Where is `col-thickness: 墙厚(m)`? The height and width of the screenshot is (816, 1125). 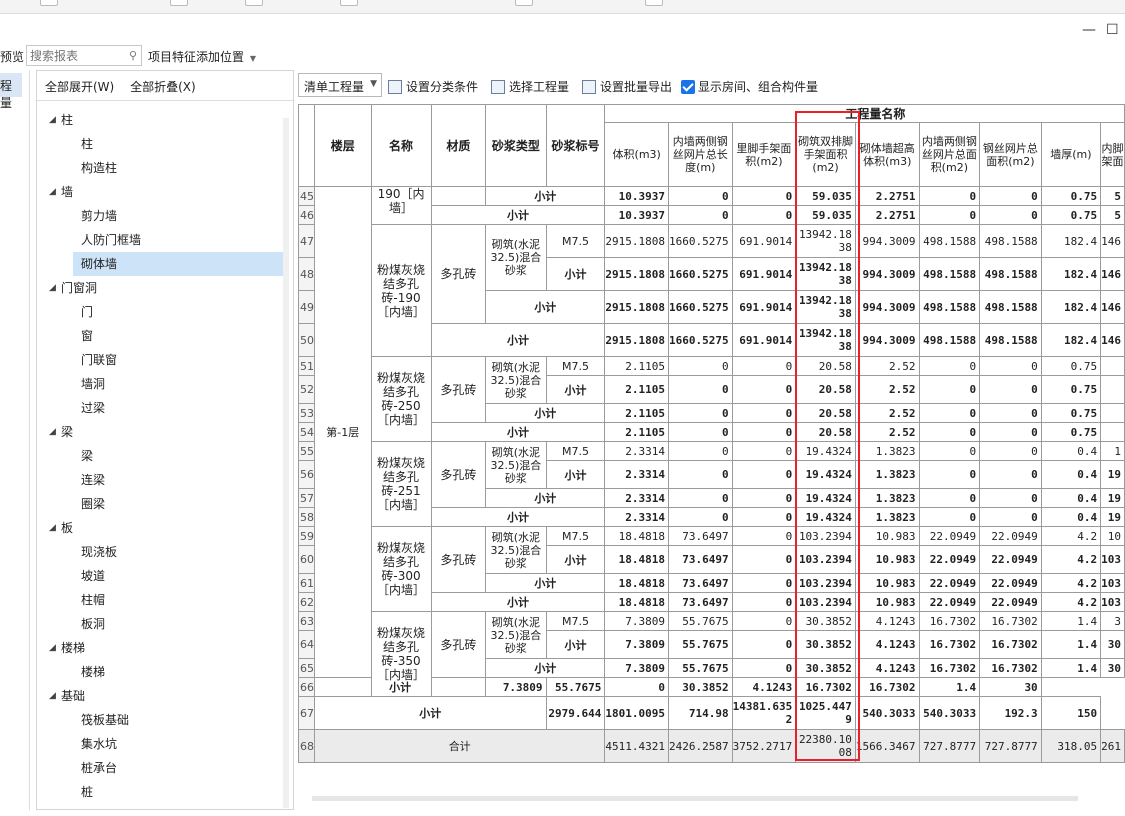 col-thickness: 墙厚(m) is located at coordinates (1071, 154).